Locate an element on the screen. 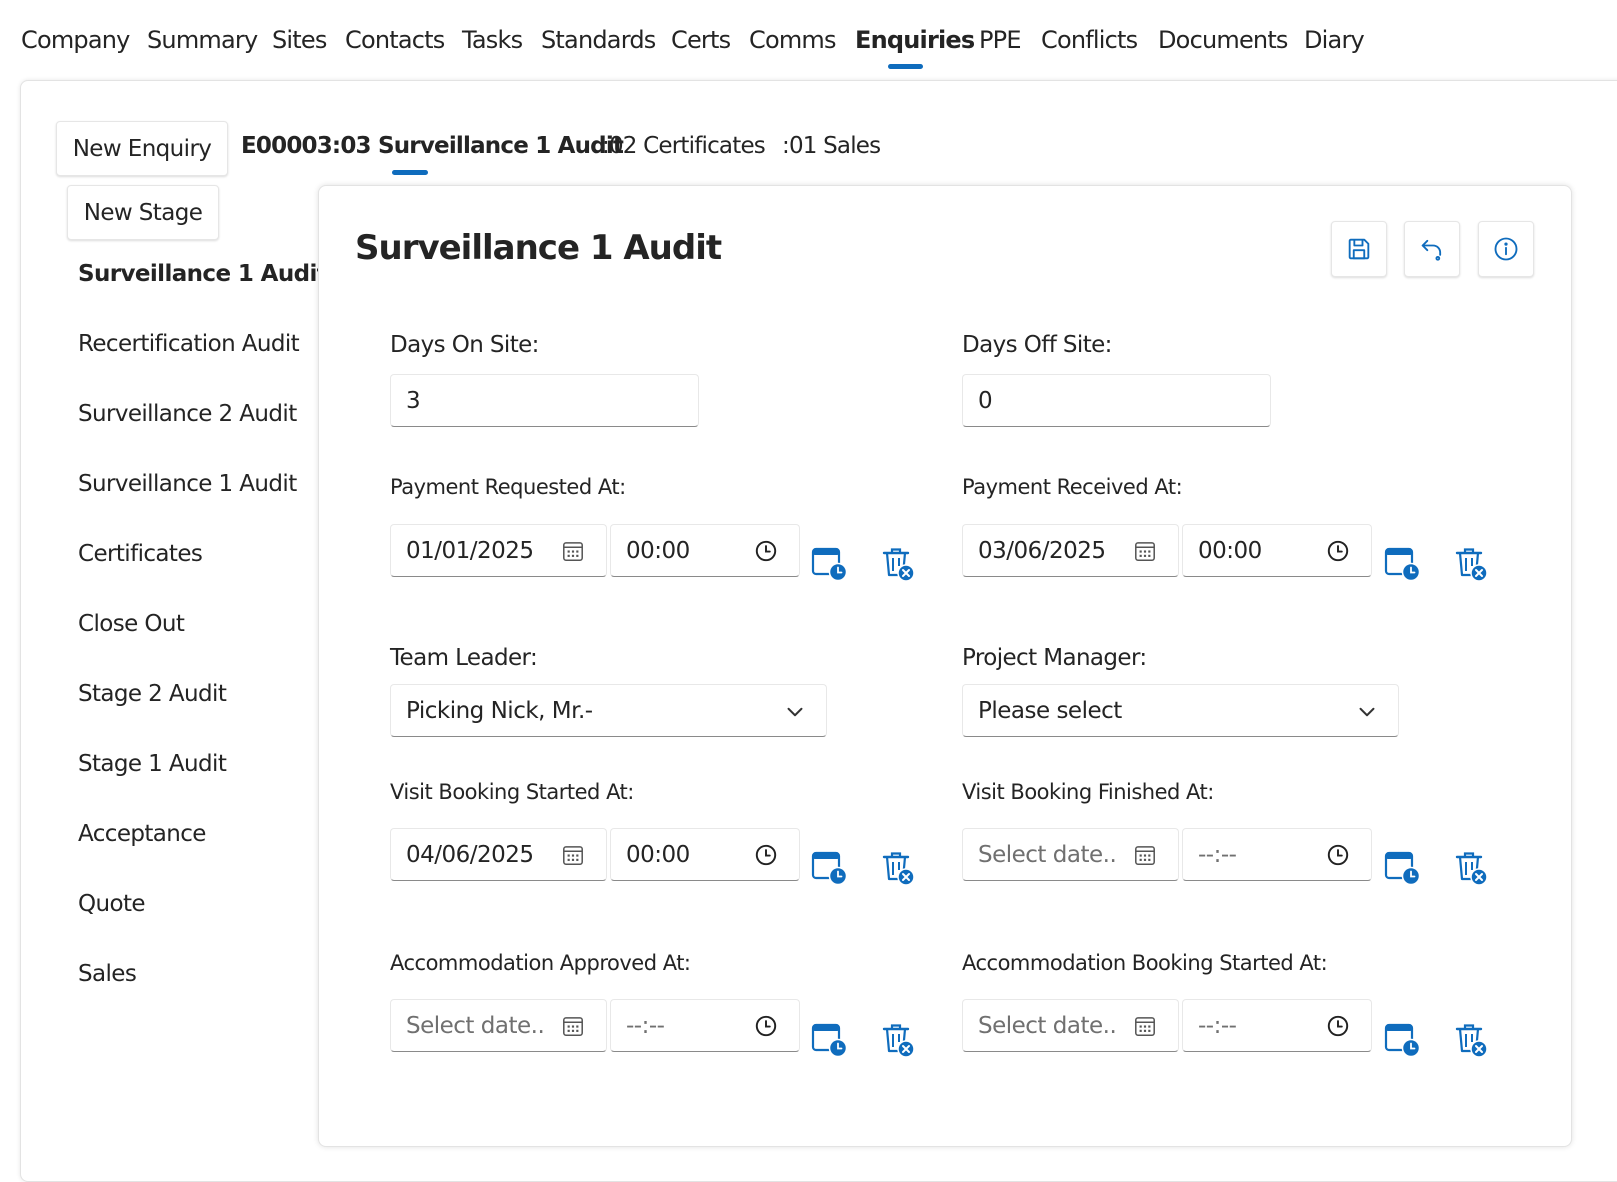 This screenshot has height=1182, width=1617. payment-received-time-value: 00:00 is located at coordinates (1230, 550).